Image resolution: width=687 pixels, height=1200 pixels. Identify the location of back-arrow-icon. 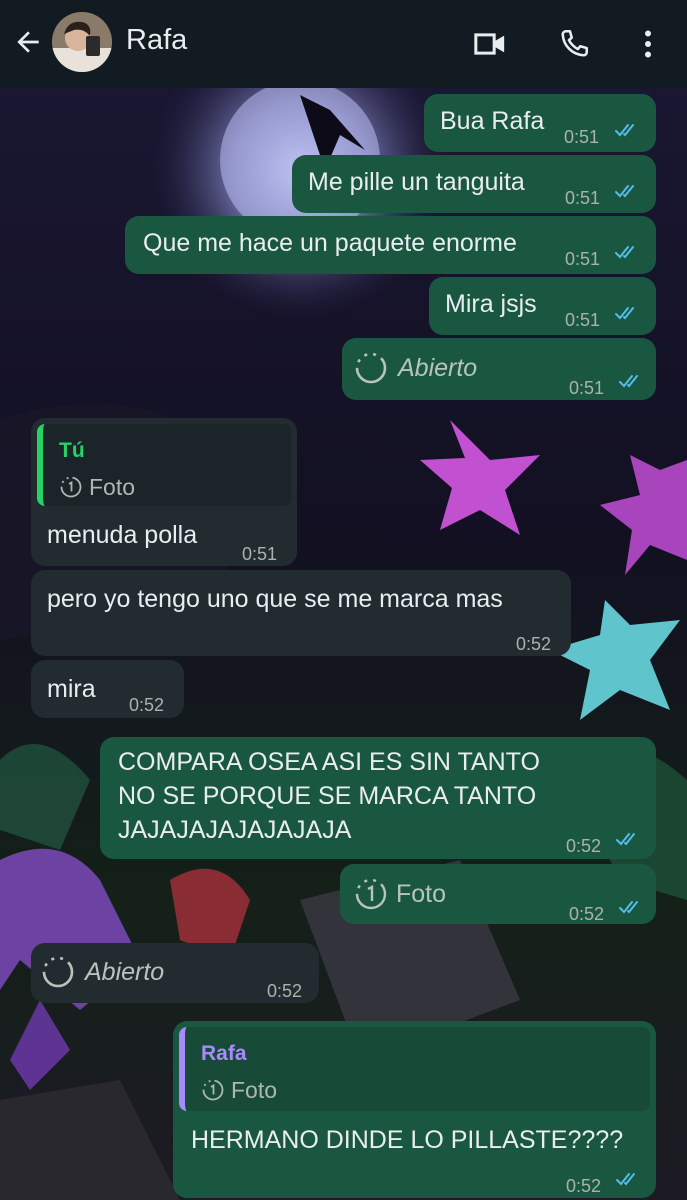
(28, 42).